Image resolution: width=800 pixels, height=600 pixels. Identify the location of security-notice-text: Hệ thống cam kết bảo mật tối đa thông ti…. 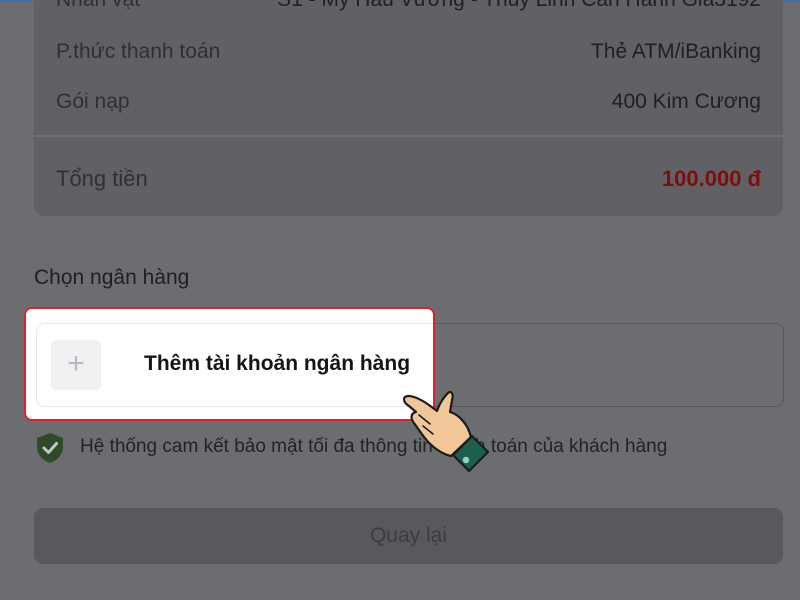
(374, 446).